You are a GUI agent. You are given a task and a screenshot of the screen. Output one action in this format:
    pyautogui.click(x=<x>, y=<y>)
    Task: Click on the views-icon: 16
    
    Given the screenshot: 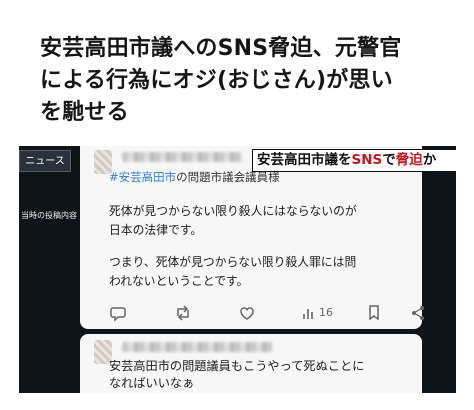 What is the action you would take?
    pyautogui.click(x=322, y=313)
    